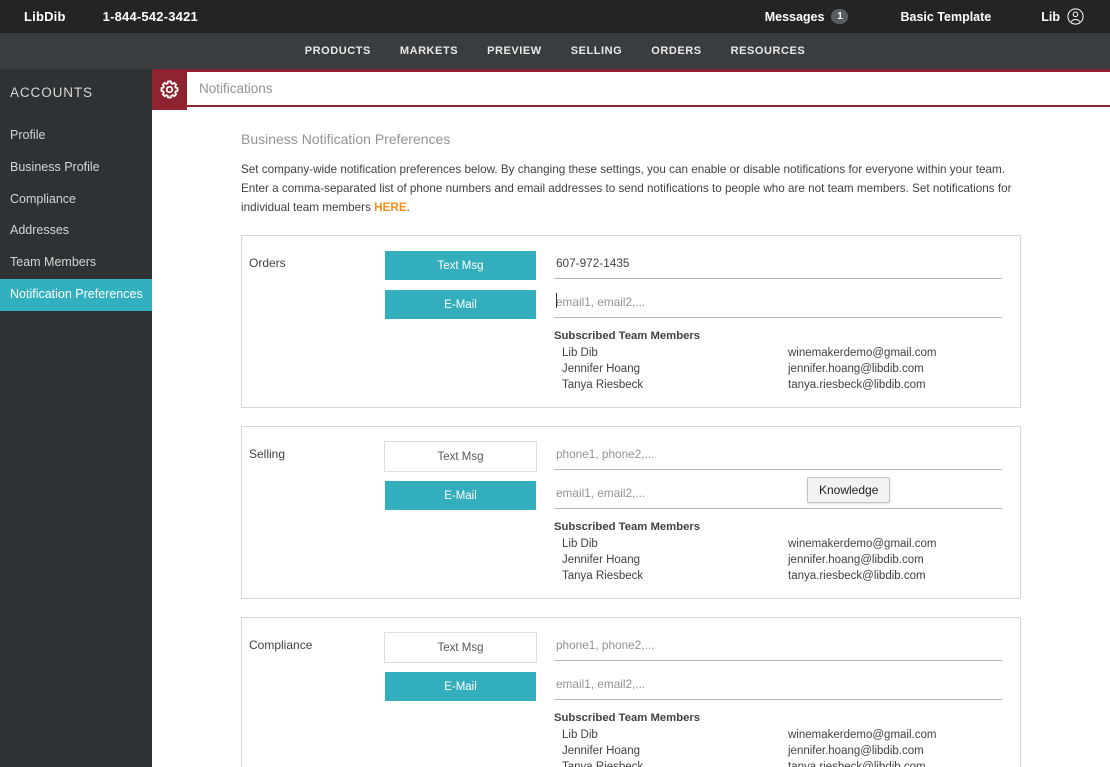  What do you see at coordinates (556, 300) in the screenshot?
I see `text-cursor` at bounding box center [556, 300].